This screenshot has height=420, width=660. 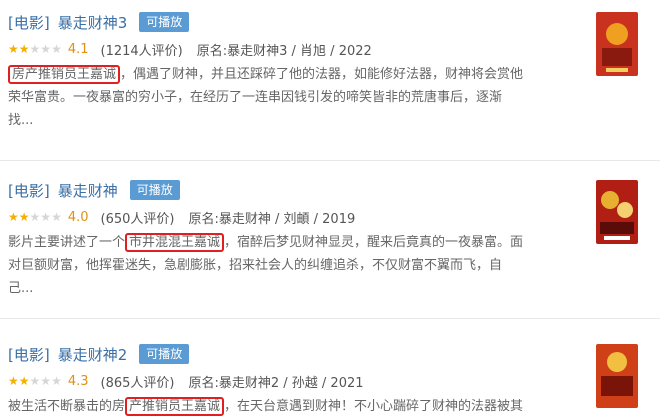 I want to click on highlighted-name: 市井混混王嘉诚, so click(x=175, y=242).